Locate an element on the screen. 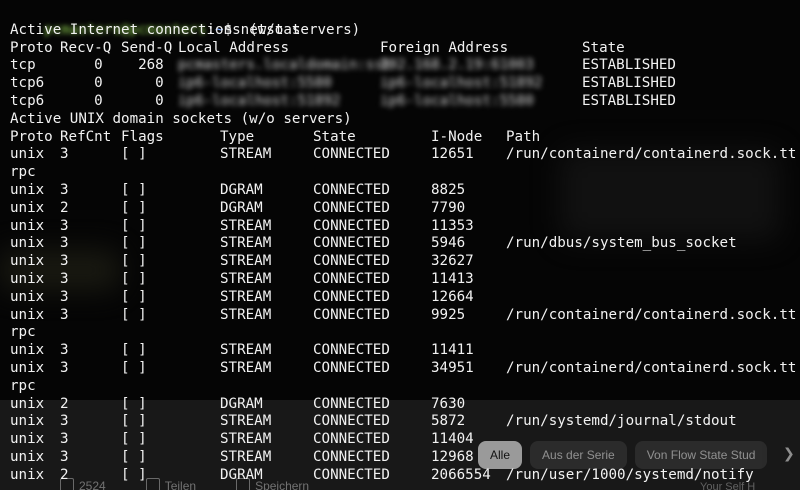 The height and width of the screenshot is (490, 800). column-header: Proto is located at coordinates (31, 136).